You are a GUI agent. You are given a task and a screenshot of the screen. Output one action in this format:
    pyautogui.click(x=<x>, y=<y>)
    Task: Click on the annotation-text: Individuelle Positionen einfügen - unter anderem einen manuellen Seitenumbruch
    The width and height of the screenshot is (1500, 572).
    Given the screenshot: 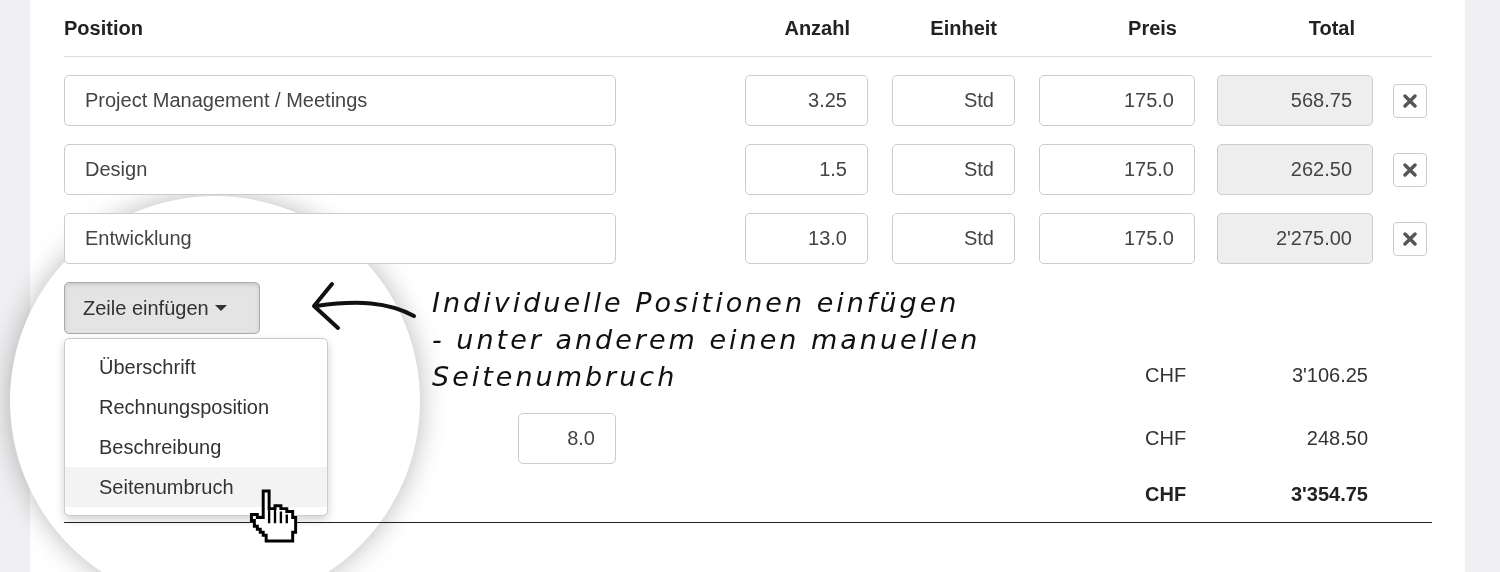 What is the action you would take?
    pyautogui.click(x=706, y=340)
    